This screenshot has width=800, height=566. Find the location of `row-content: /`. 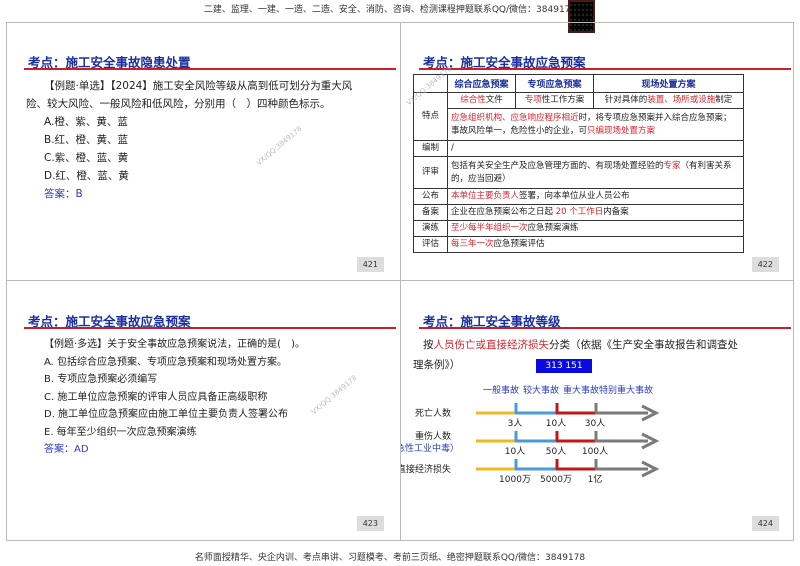

row-content: / is located at coordinates (595, 148).